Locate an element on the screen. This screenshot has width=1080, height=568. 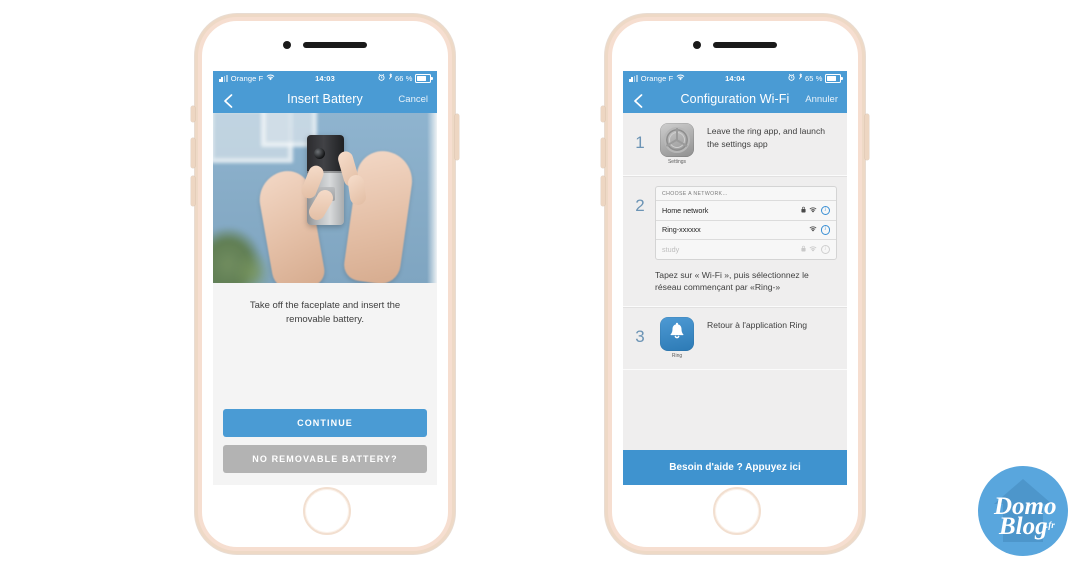
cancel-button: Cancel is located at coordinates (413, 99).